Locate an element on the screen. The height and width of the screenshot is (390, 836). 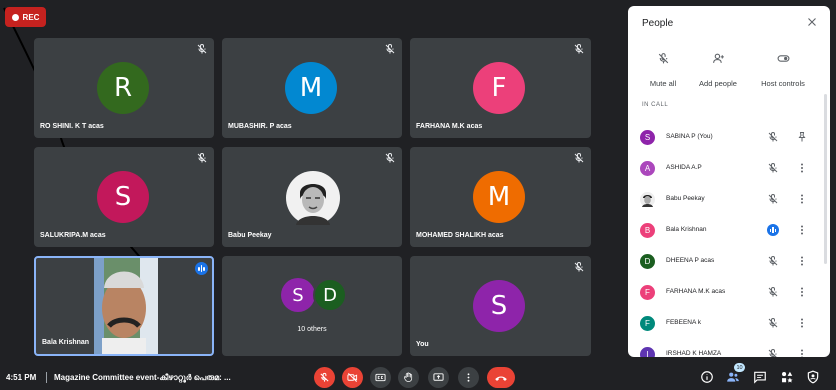
mic-toggle-button is located at coordinates (324, 377).